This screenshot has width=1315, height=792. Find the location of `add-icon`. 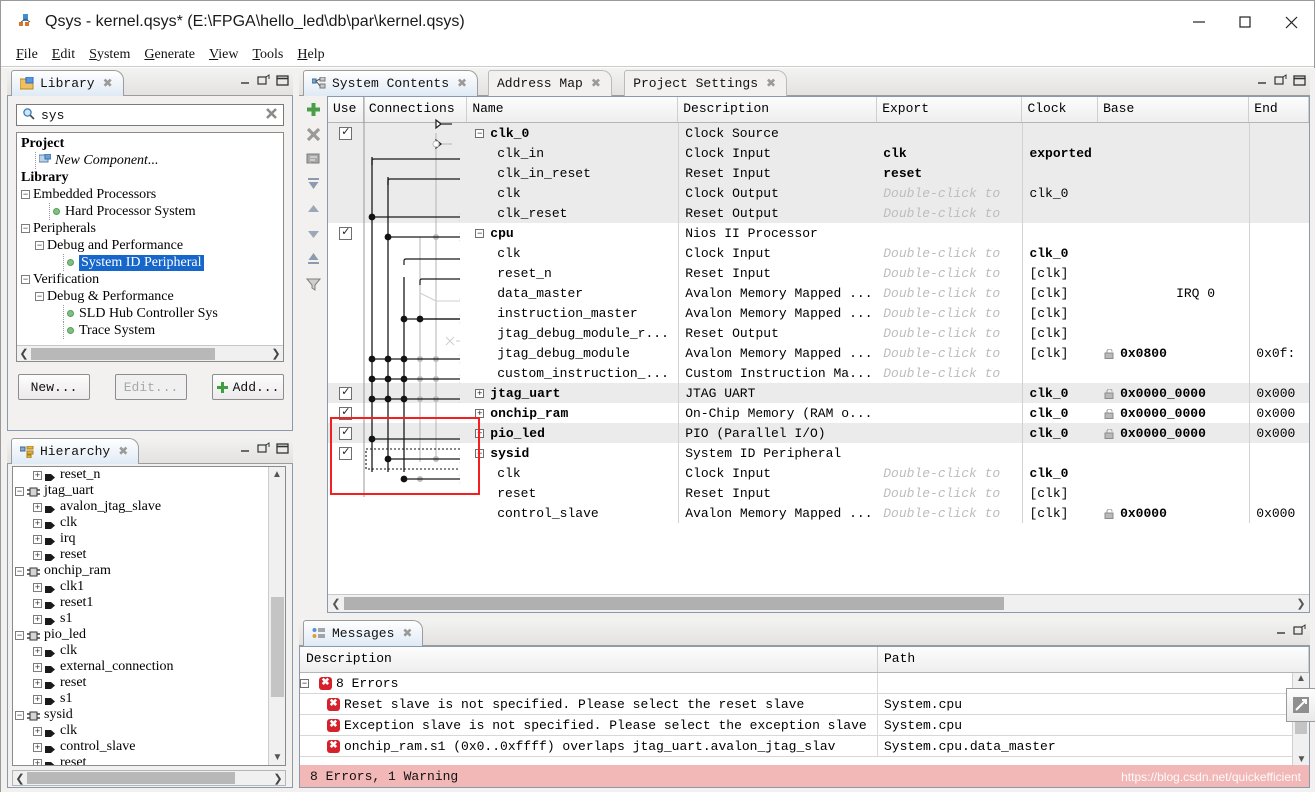

add-icon is located at coordinates (313, 109).